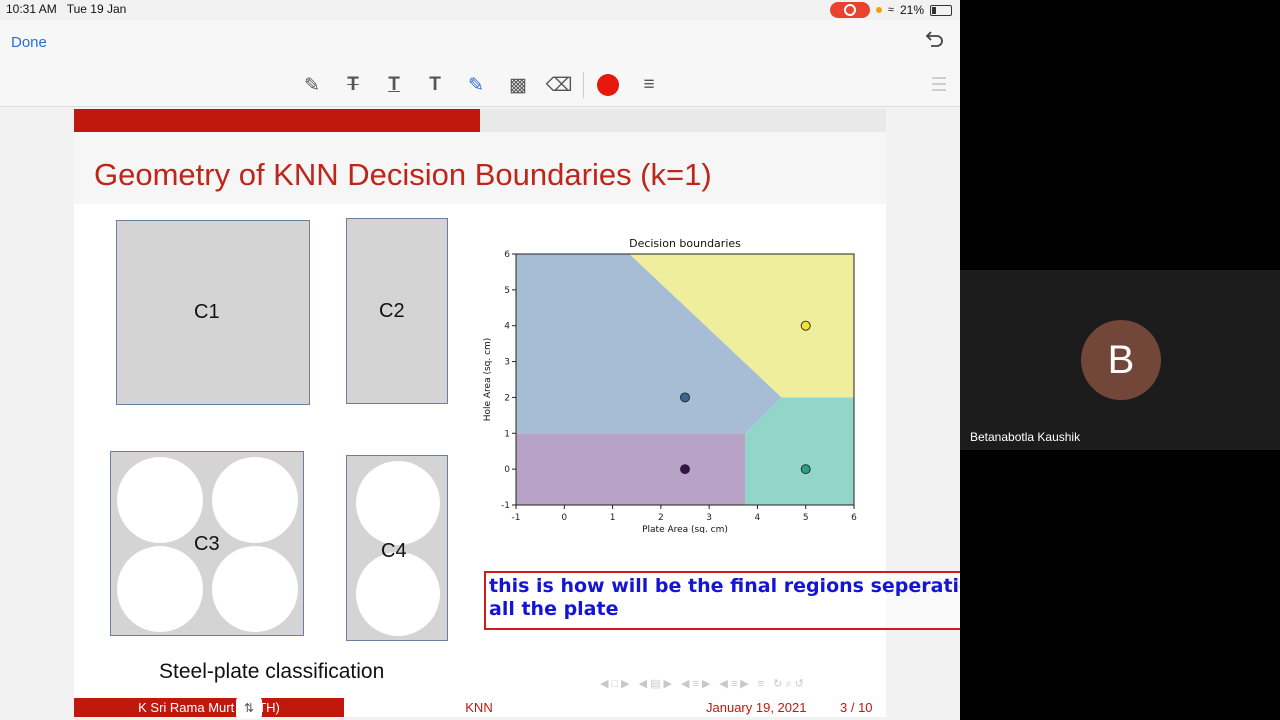  Describe the element at coordinates (207, 312) in the screenshot. I see `plate-label: C1` at that location.